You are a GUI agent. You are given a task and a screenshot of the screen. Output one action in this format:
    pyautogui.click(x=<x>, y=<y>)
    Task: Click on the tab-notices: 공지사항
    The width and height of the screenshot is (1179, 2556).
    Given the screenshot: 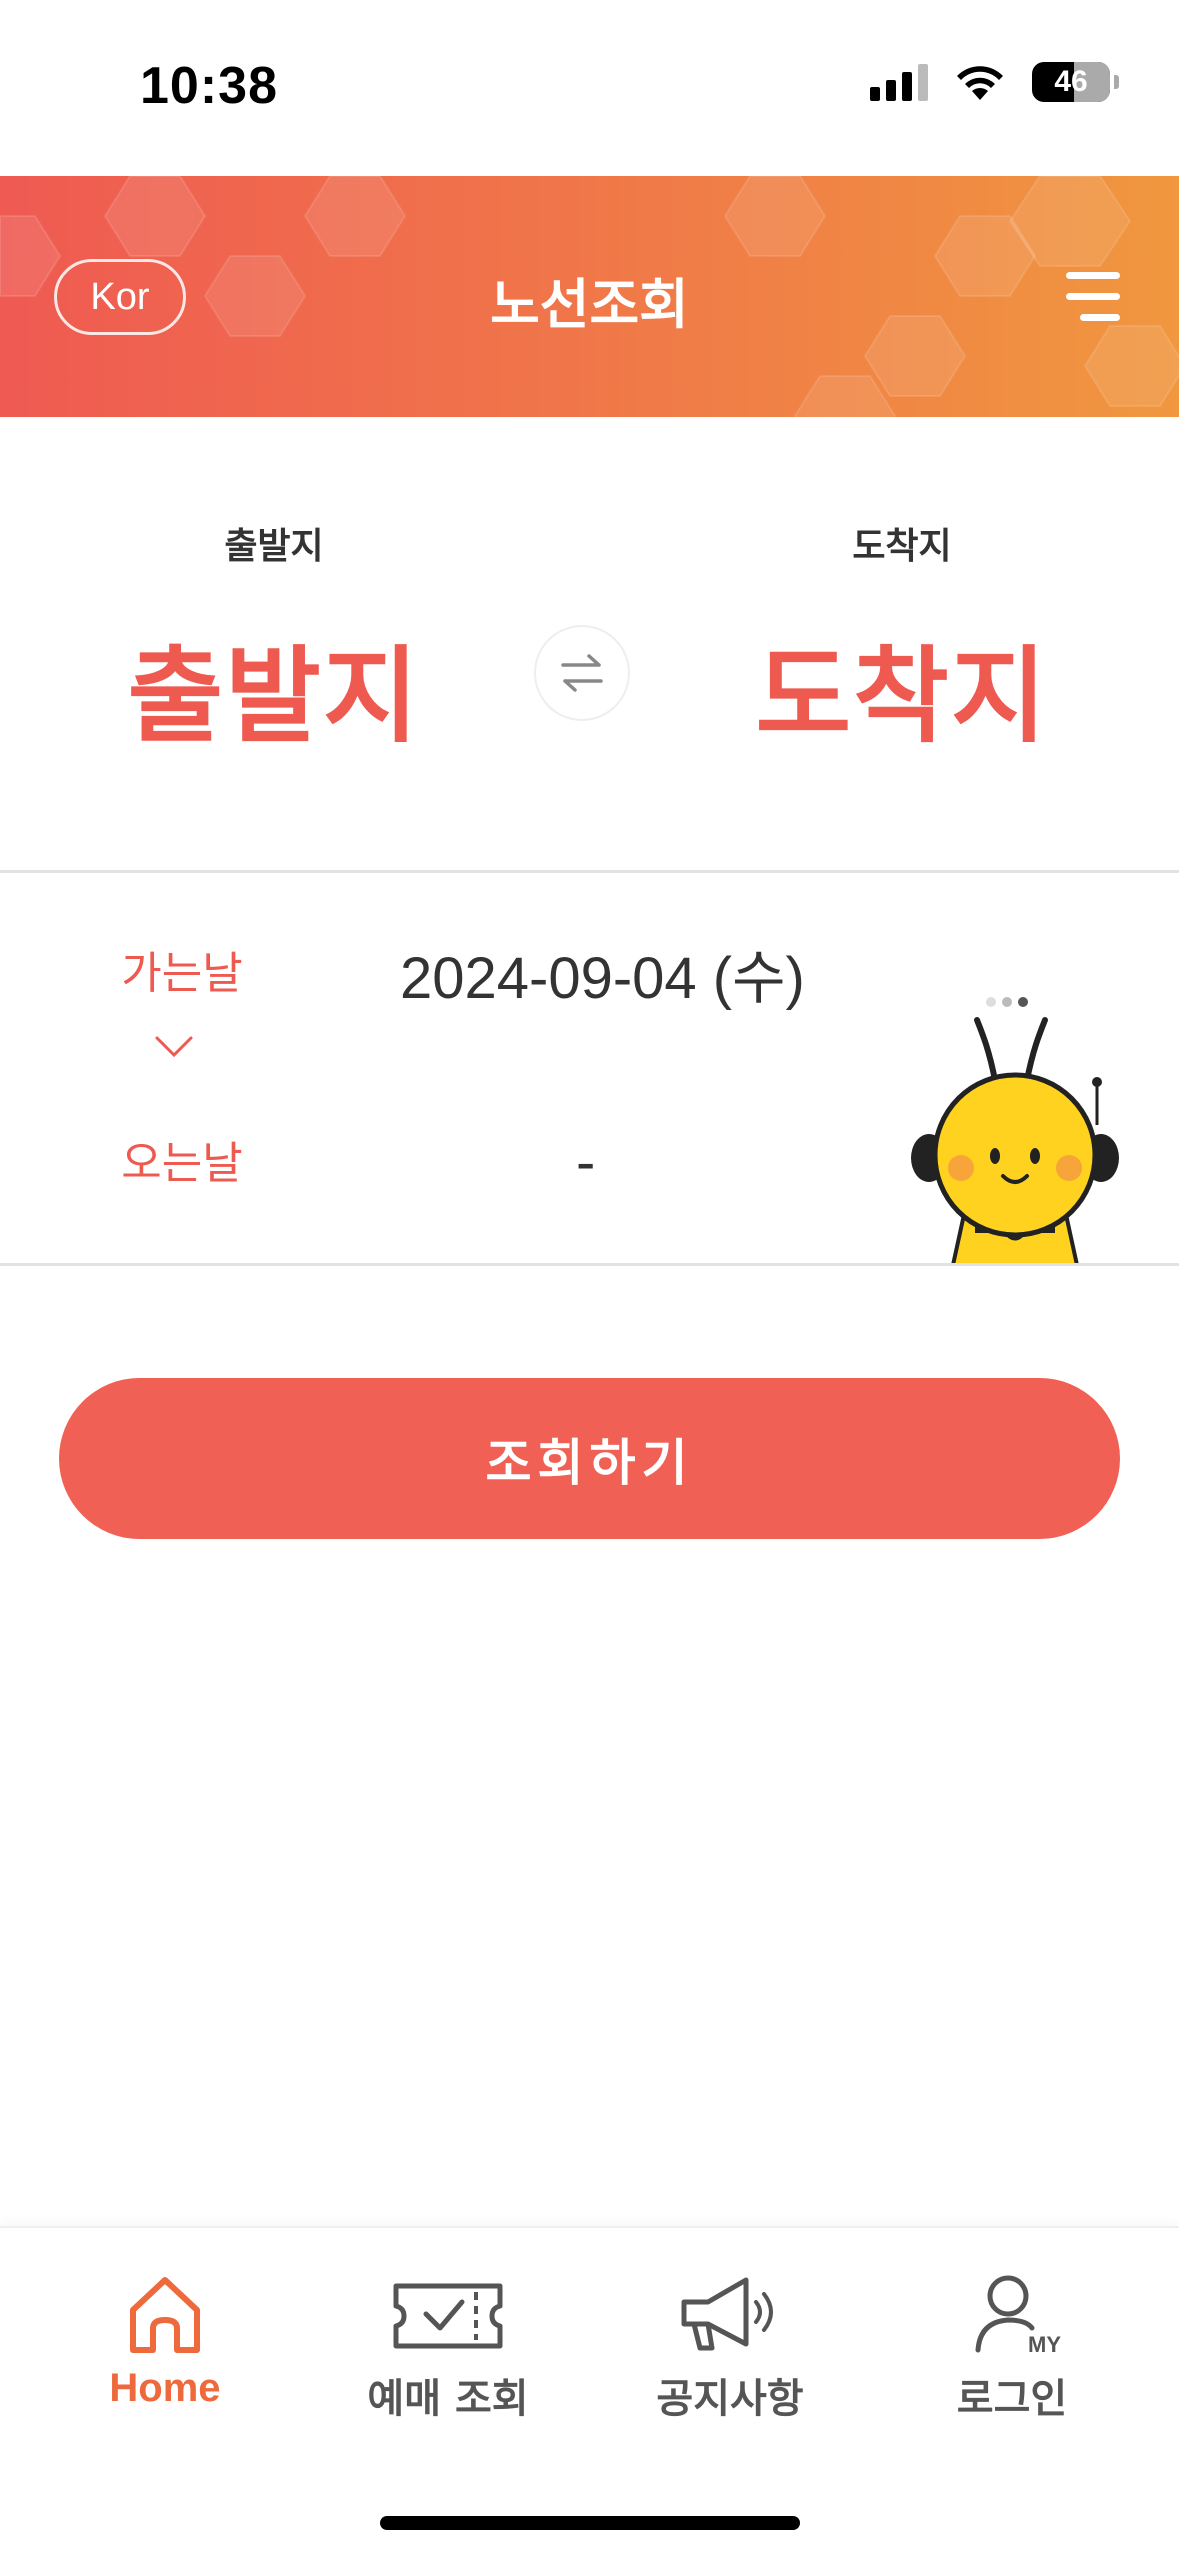 What is the action you would take?
    pyautogui.click(x=730, y=2346)
    